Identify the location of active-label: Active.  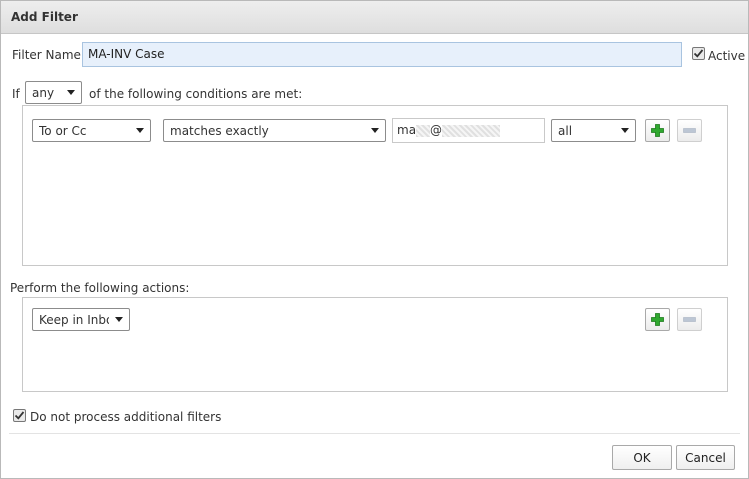
(727, 56).